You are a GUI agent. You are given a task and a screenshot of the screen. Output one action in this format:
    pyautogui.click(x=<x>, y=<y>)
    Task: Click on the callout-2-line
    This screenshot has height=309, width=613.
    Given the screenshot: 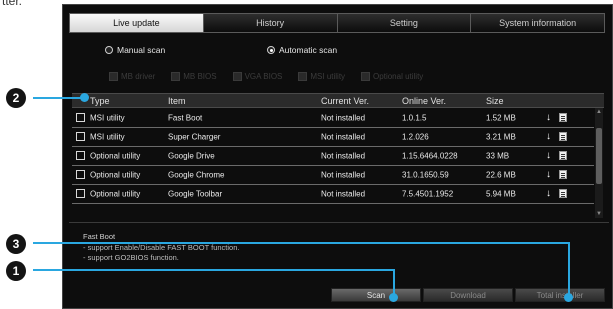 What is the action you would take?
    pyautogui.click(x=59, y=98)
    